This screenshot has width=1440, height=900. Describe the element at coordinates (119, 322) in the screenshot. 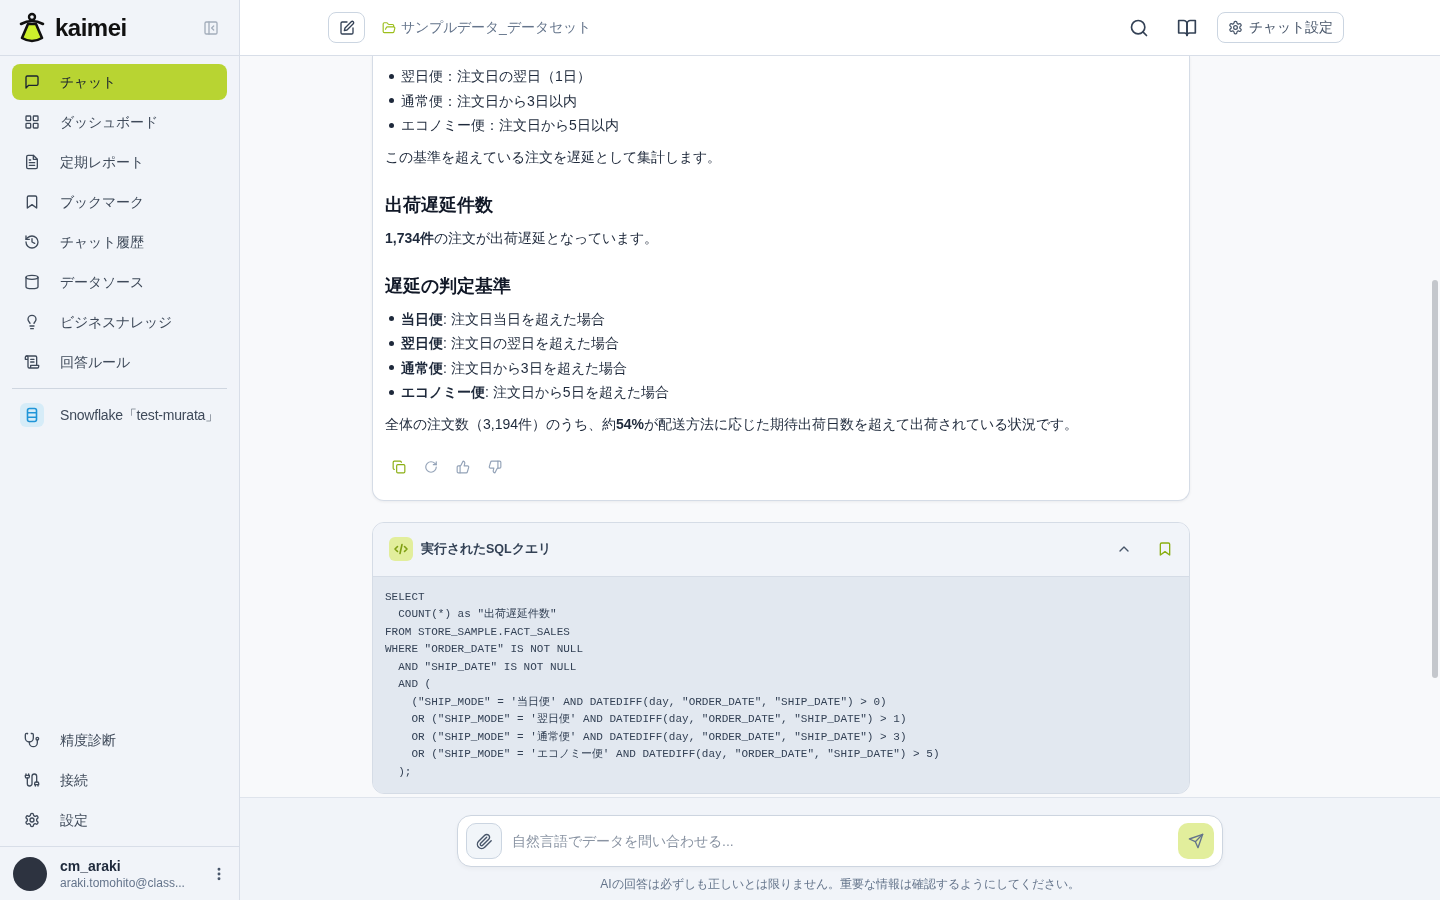

I see `nav-item: ビジネスナレッジ` at that location.